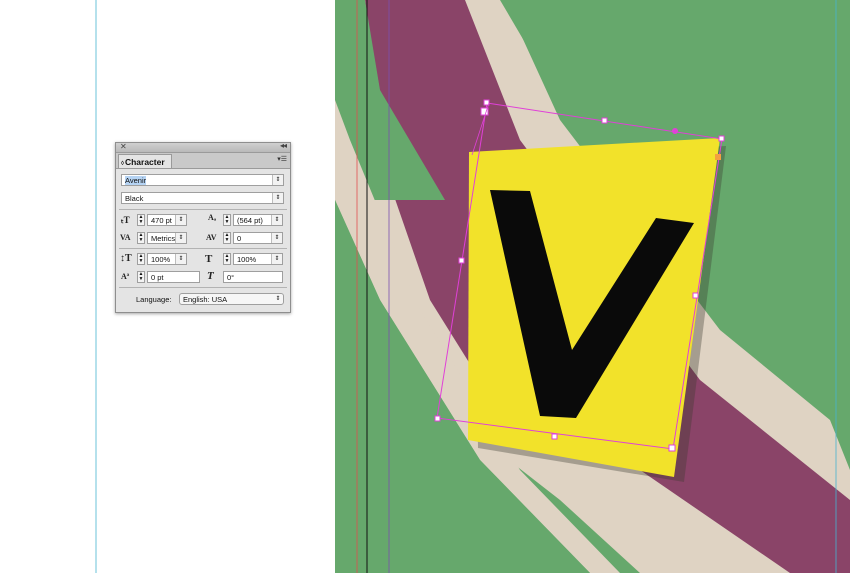  Describe the element at coordinates (258, 238) in the screenshot. I see `tracking-field: 0 ⇕` at that location.